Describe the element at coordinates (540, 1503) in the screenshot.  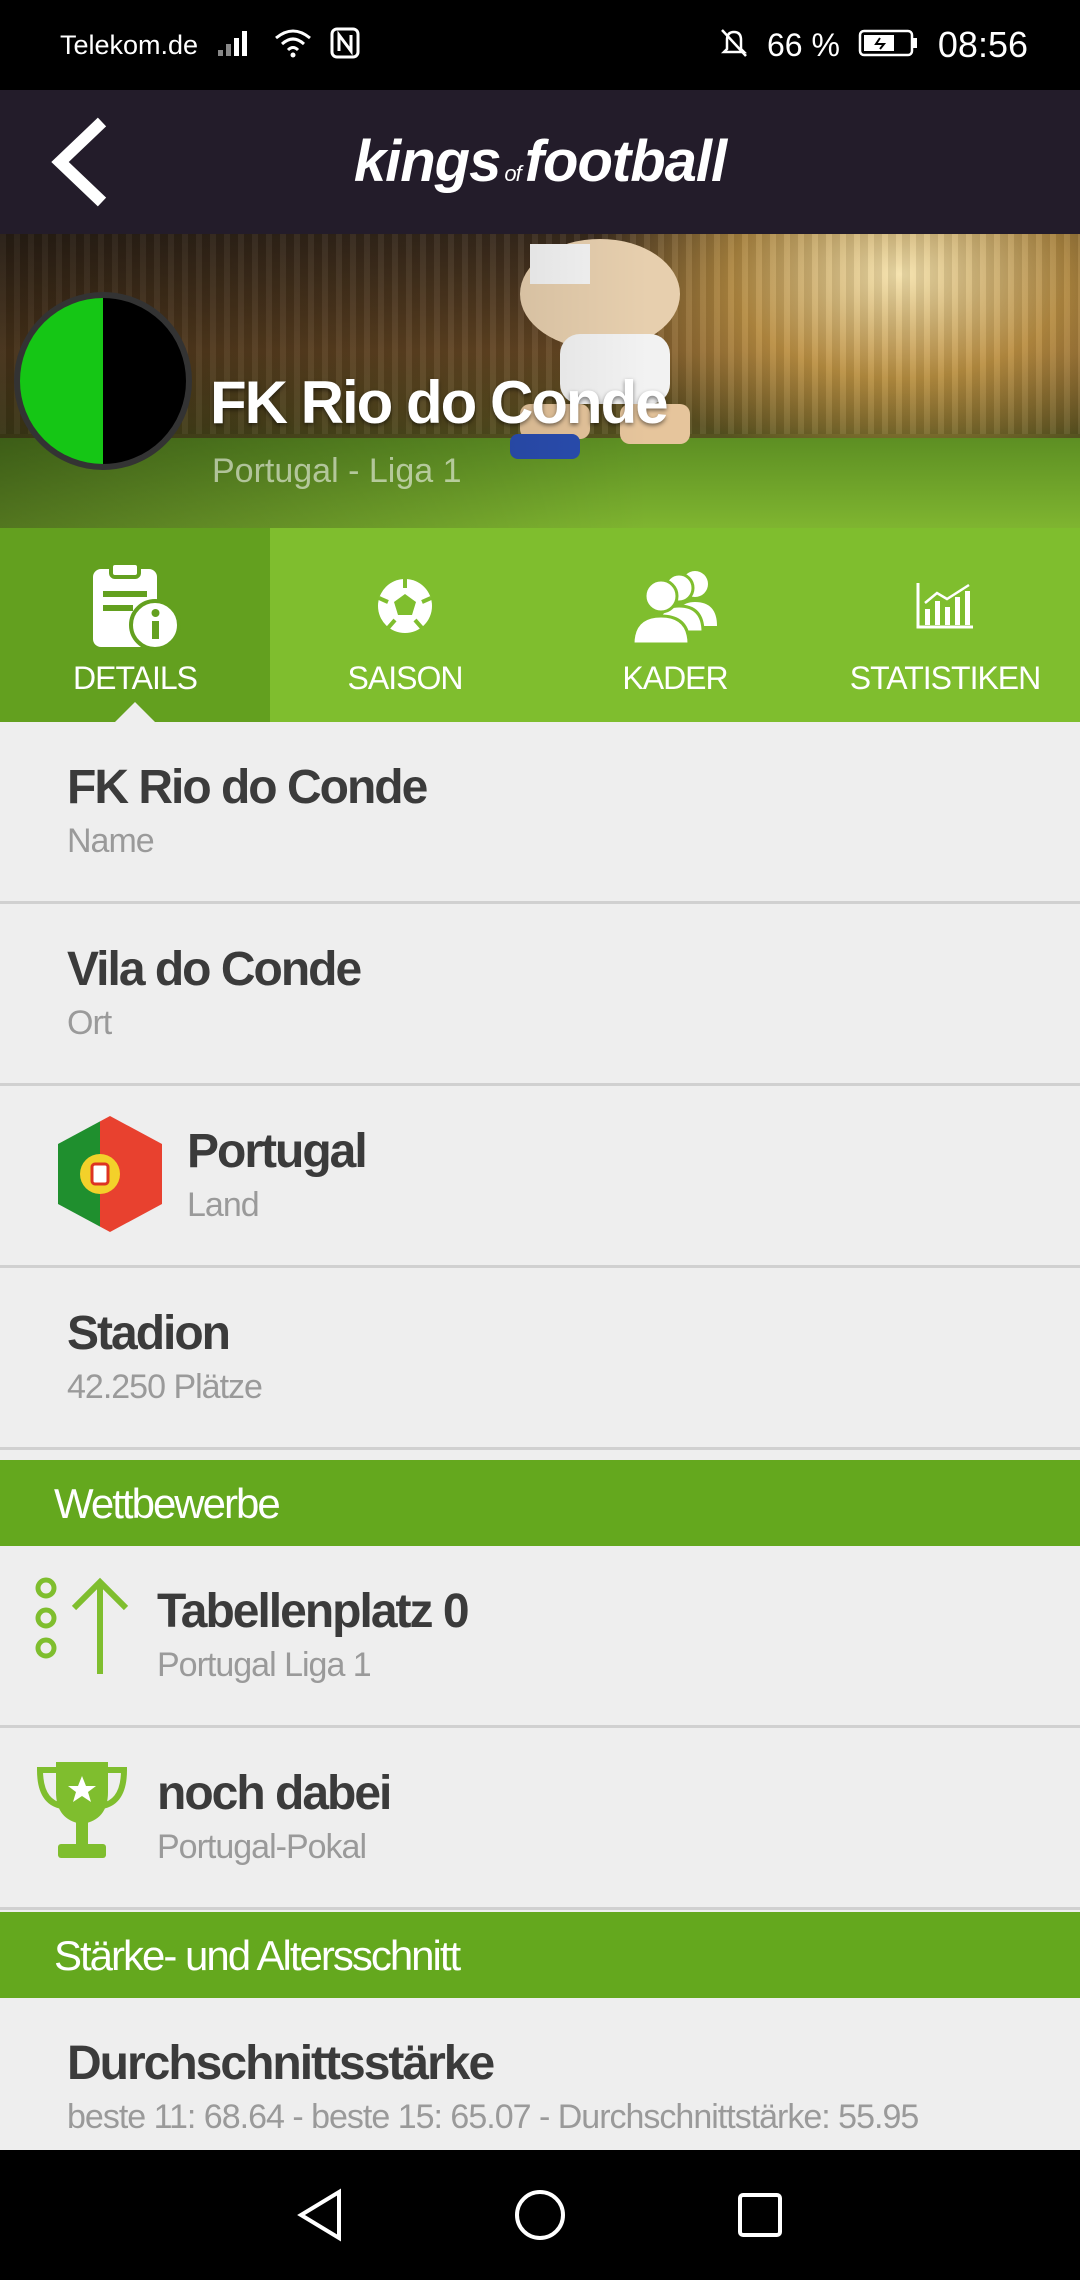
I see `section-header-competitions: Wettbewerbe` at that location.